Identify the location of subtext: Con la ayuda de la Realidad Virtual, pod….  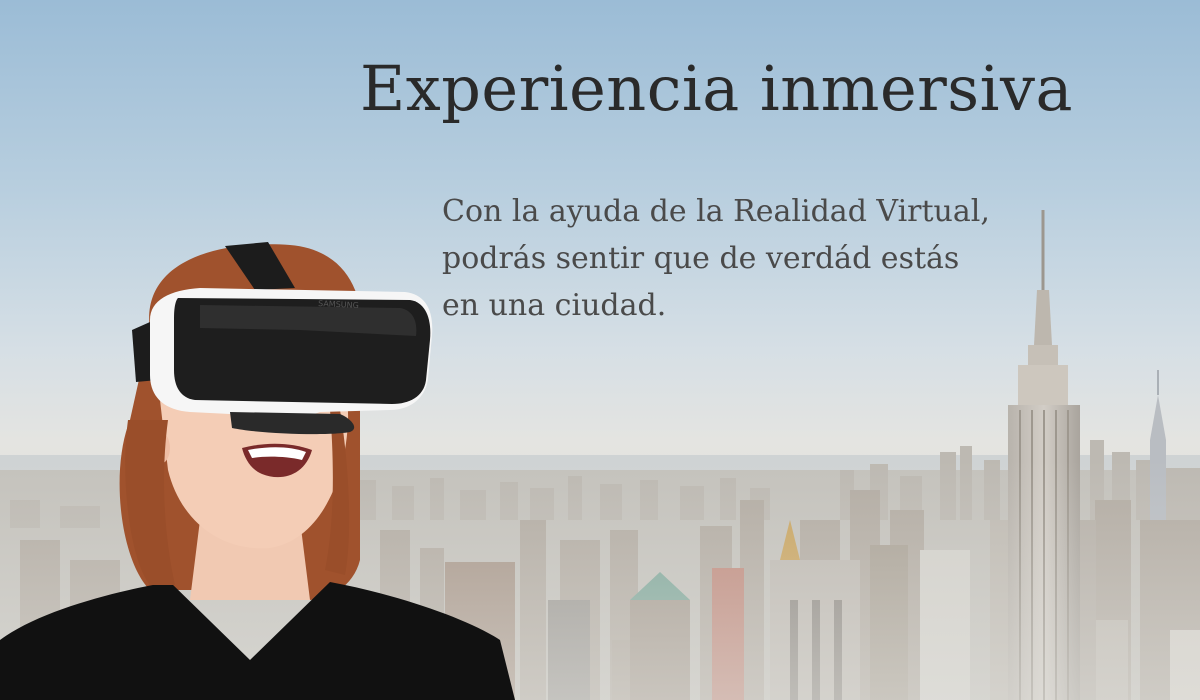
(762, 258).